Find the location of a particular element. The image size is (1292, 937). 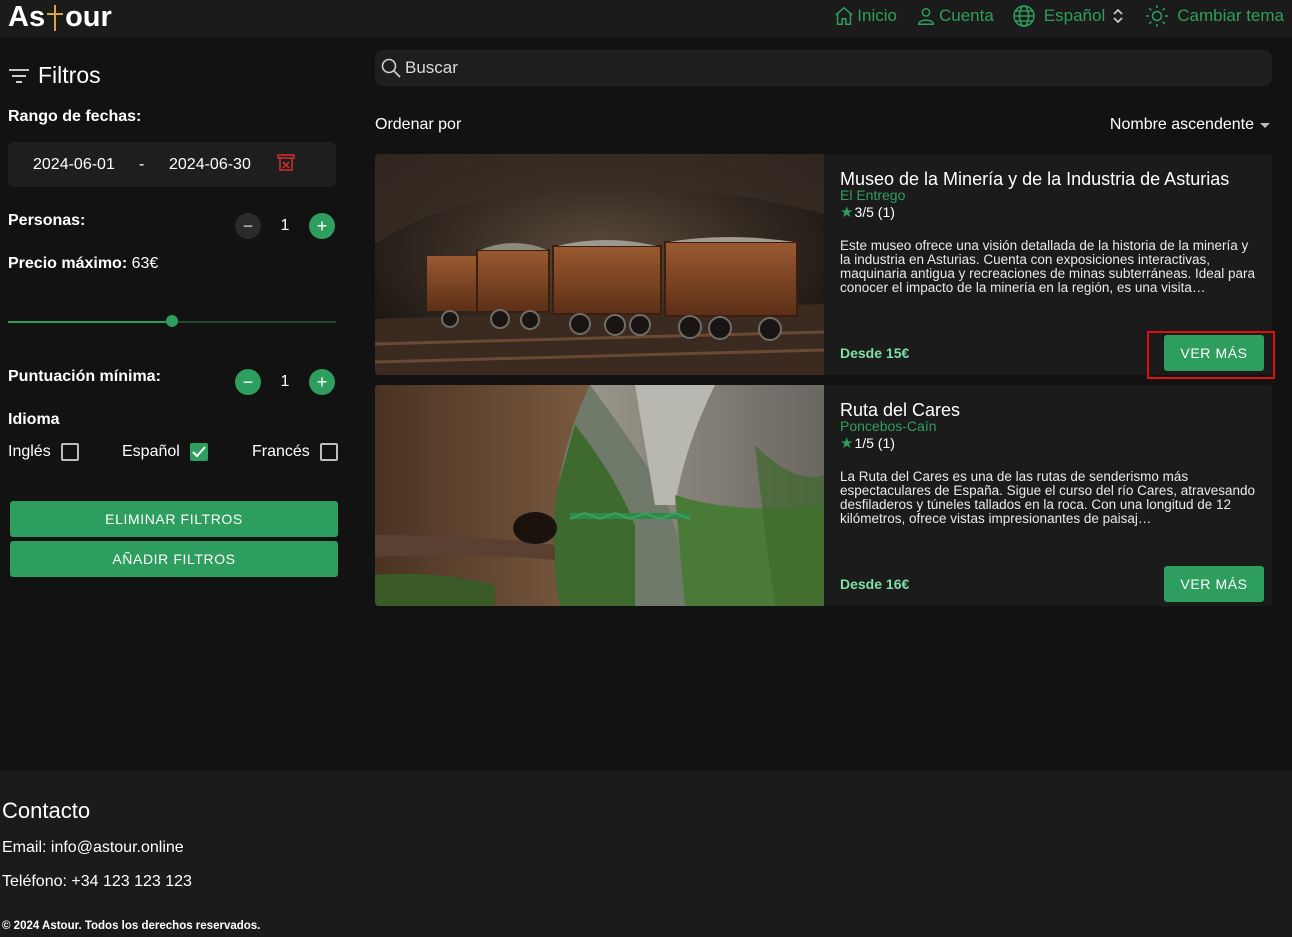

people-stepper: − 1 + is located at coordinates (285, 226).